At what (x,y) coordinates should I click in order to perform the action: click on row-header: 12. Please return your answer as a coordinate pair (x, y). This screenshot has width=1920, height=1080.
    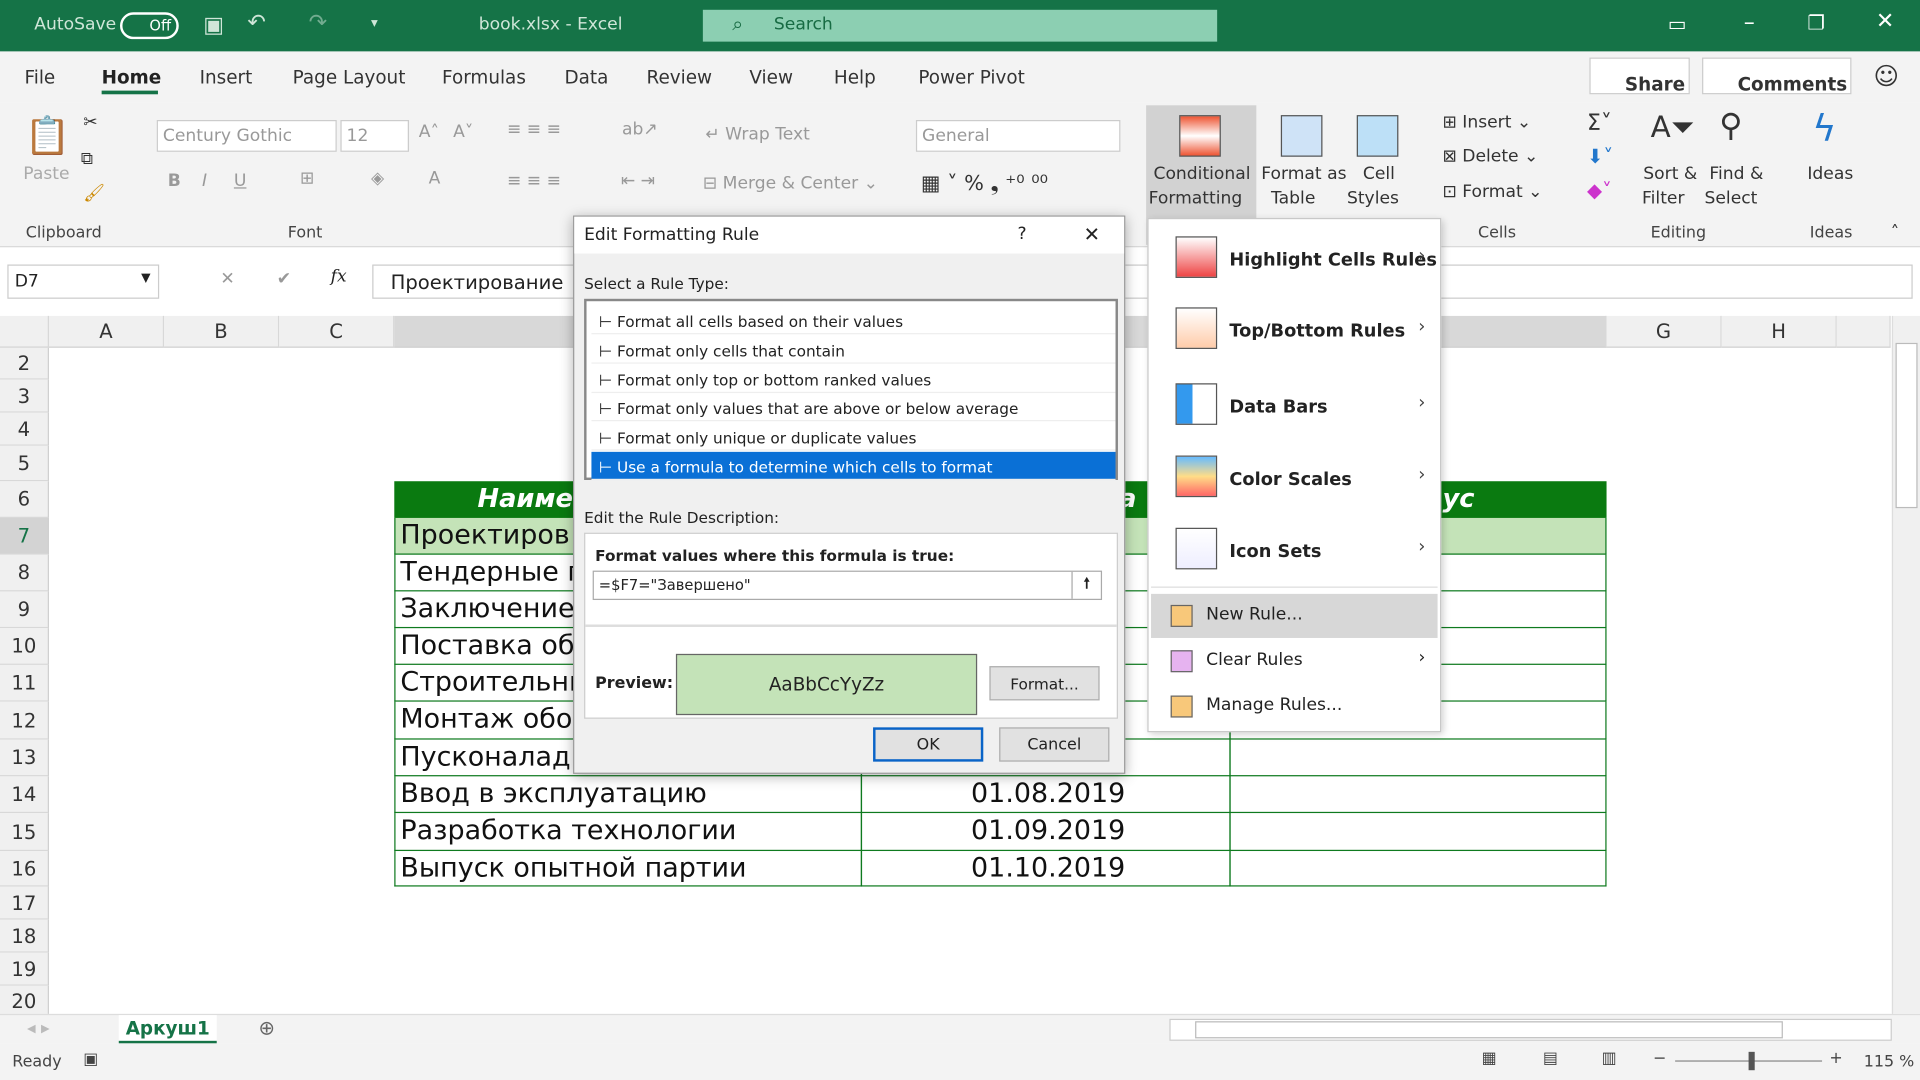
    Looking at the image, I should click on (24, 720).